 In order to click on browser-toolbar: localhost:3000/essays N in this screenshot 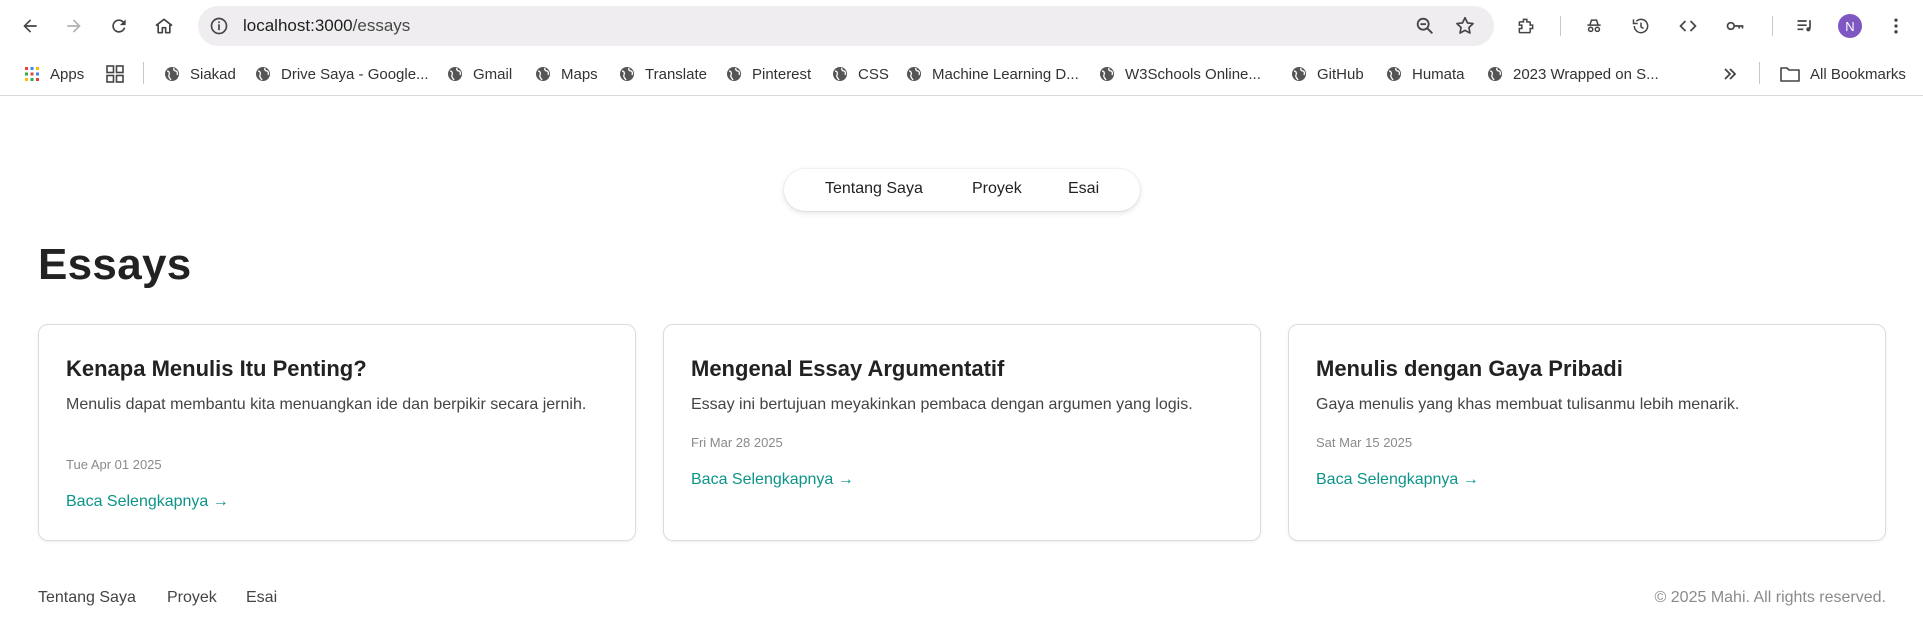, I will do `click(961, 26)`.